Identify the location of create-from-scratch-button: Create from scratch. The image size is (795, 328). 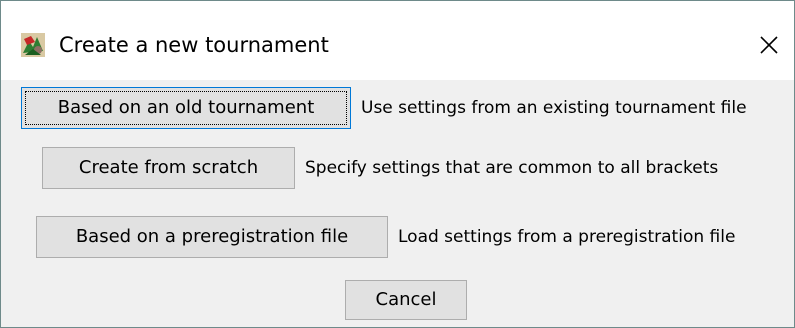
(168, 168).